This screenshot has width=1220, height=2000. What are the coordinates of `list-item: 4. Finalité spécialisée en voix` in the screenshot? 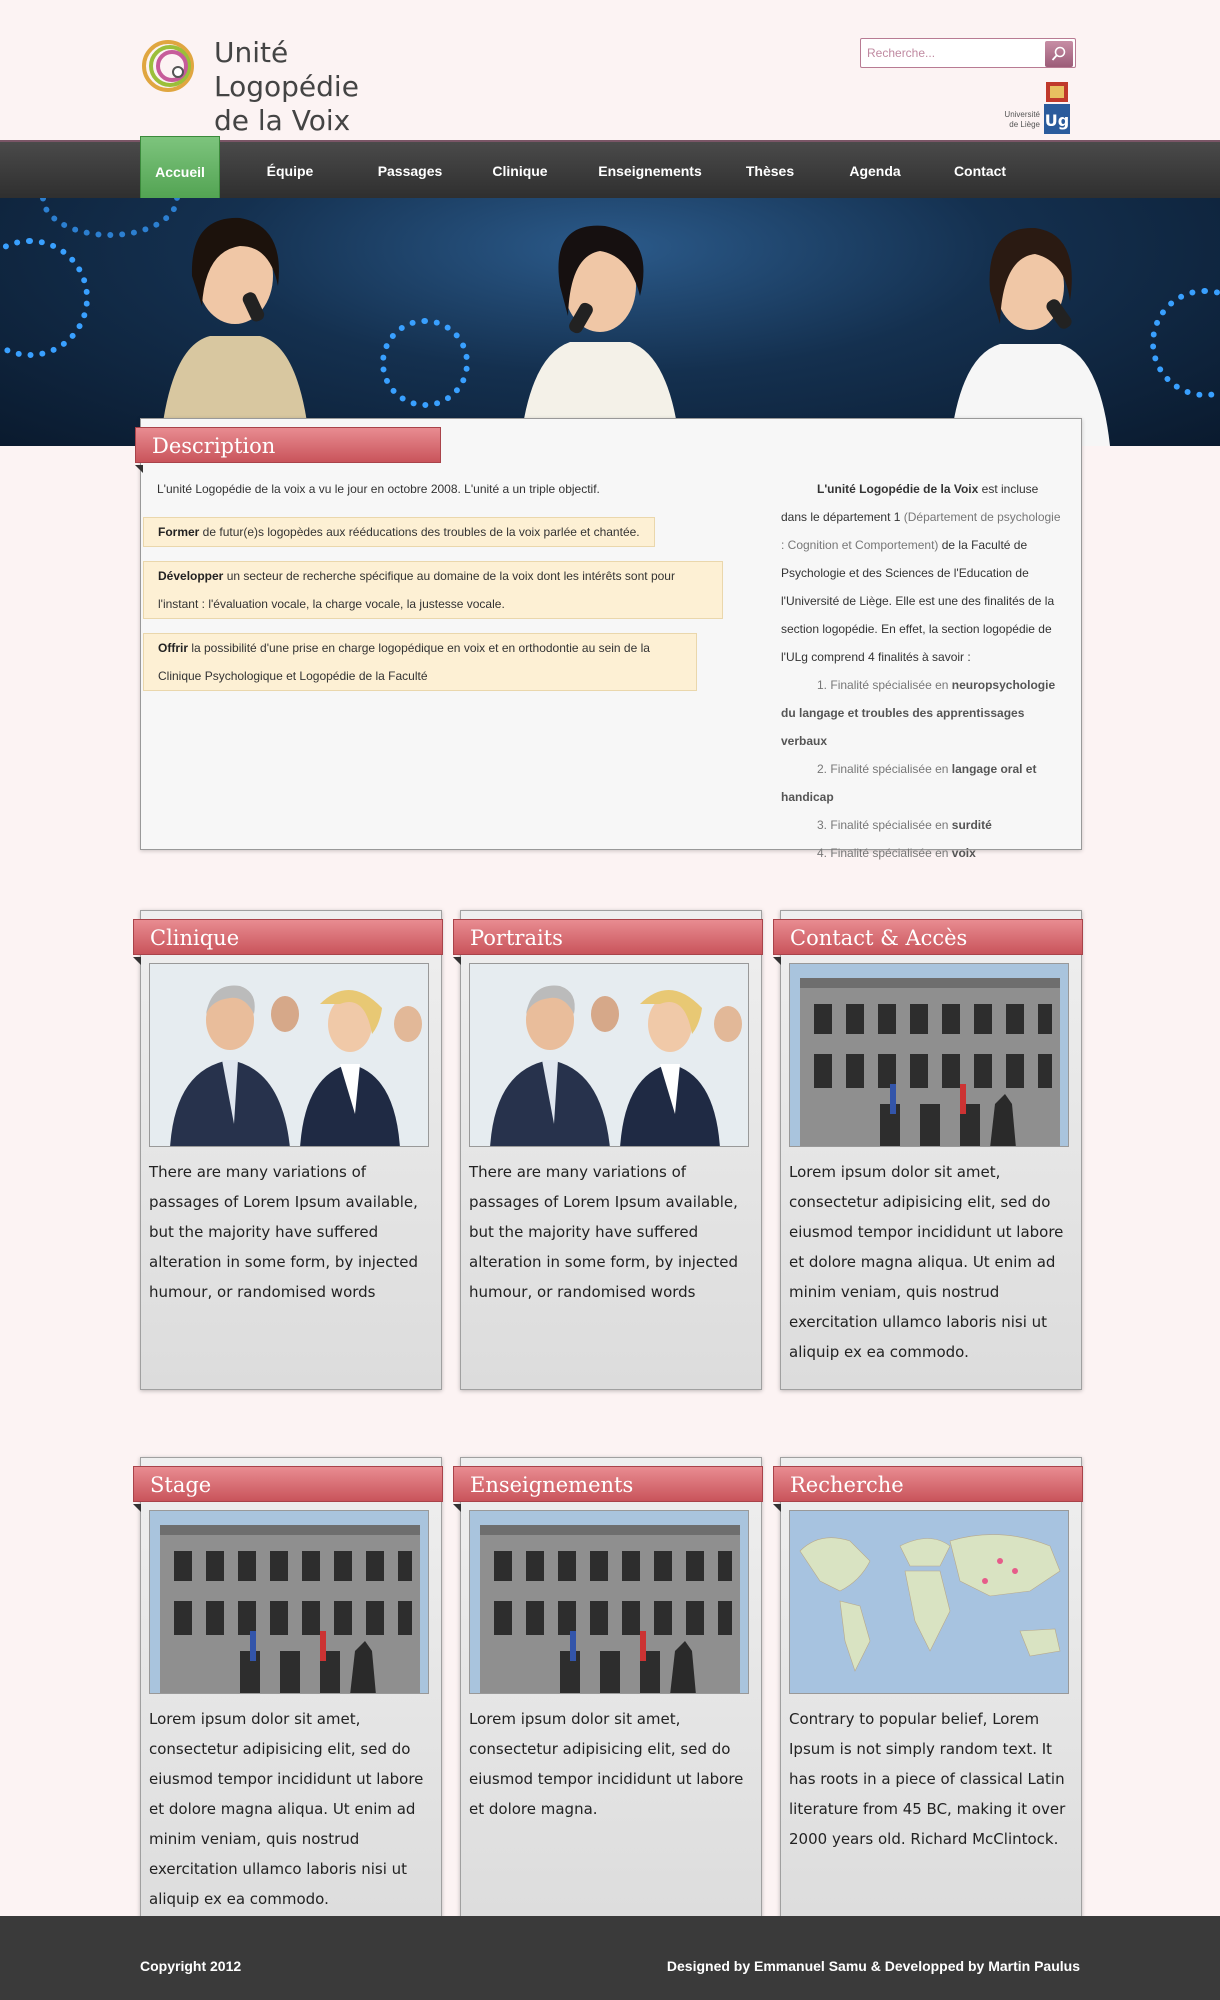 It's located at (923, 853).